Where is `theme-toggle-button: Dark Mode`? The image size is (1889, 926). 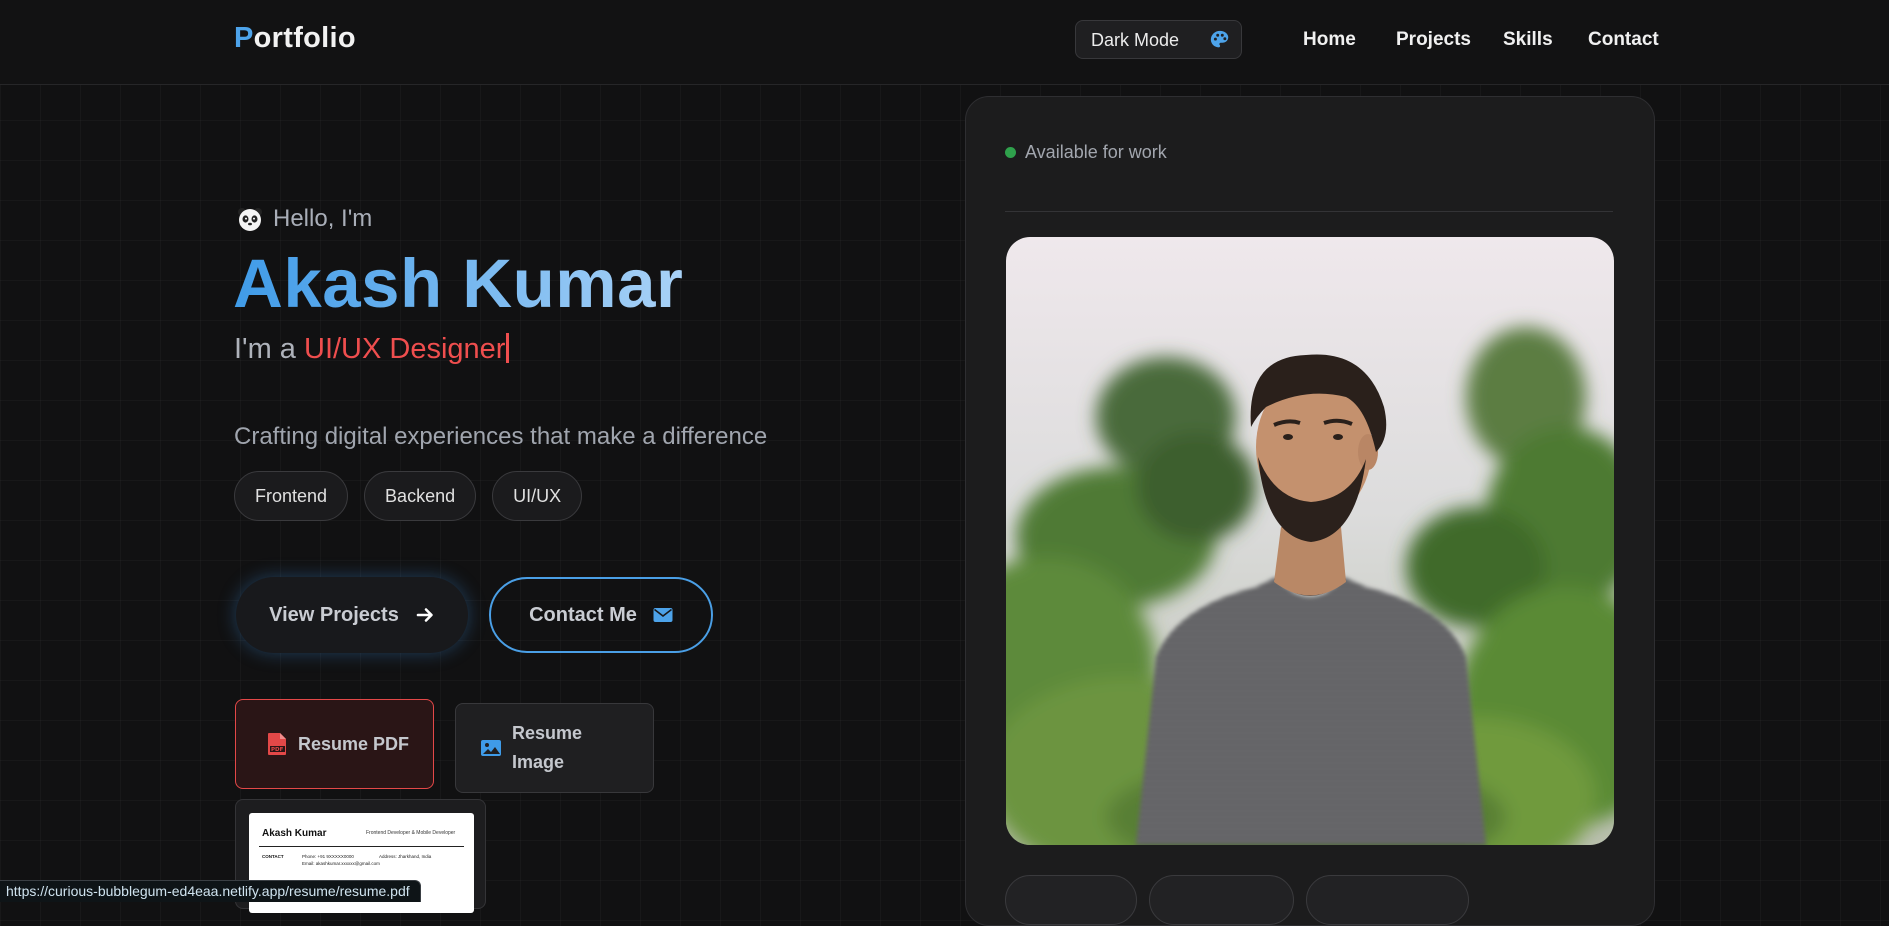 theme-toggle-button: Dark Mode is located at coordinates (1158, 39).